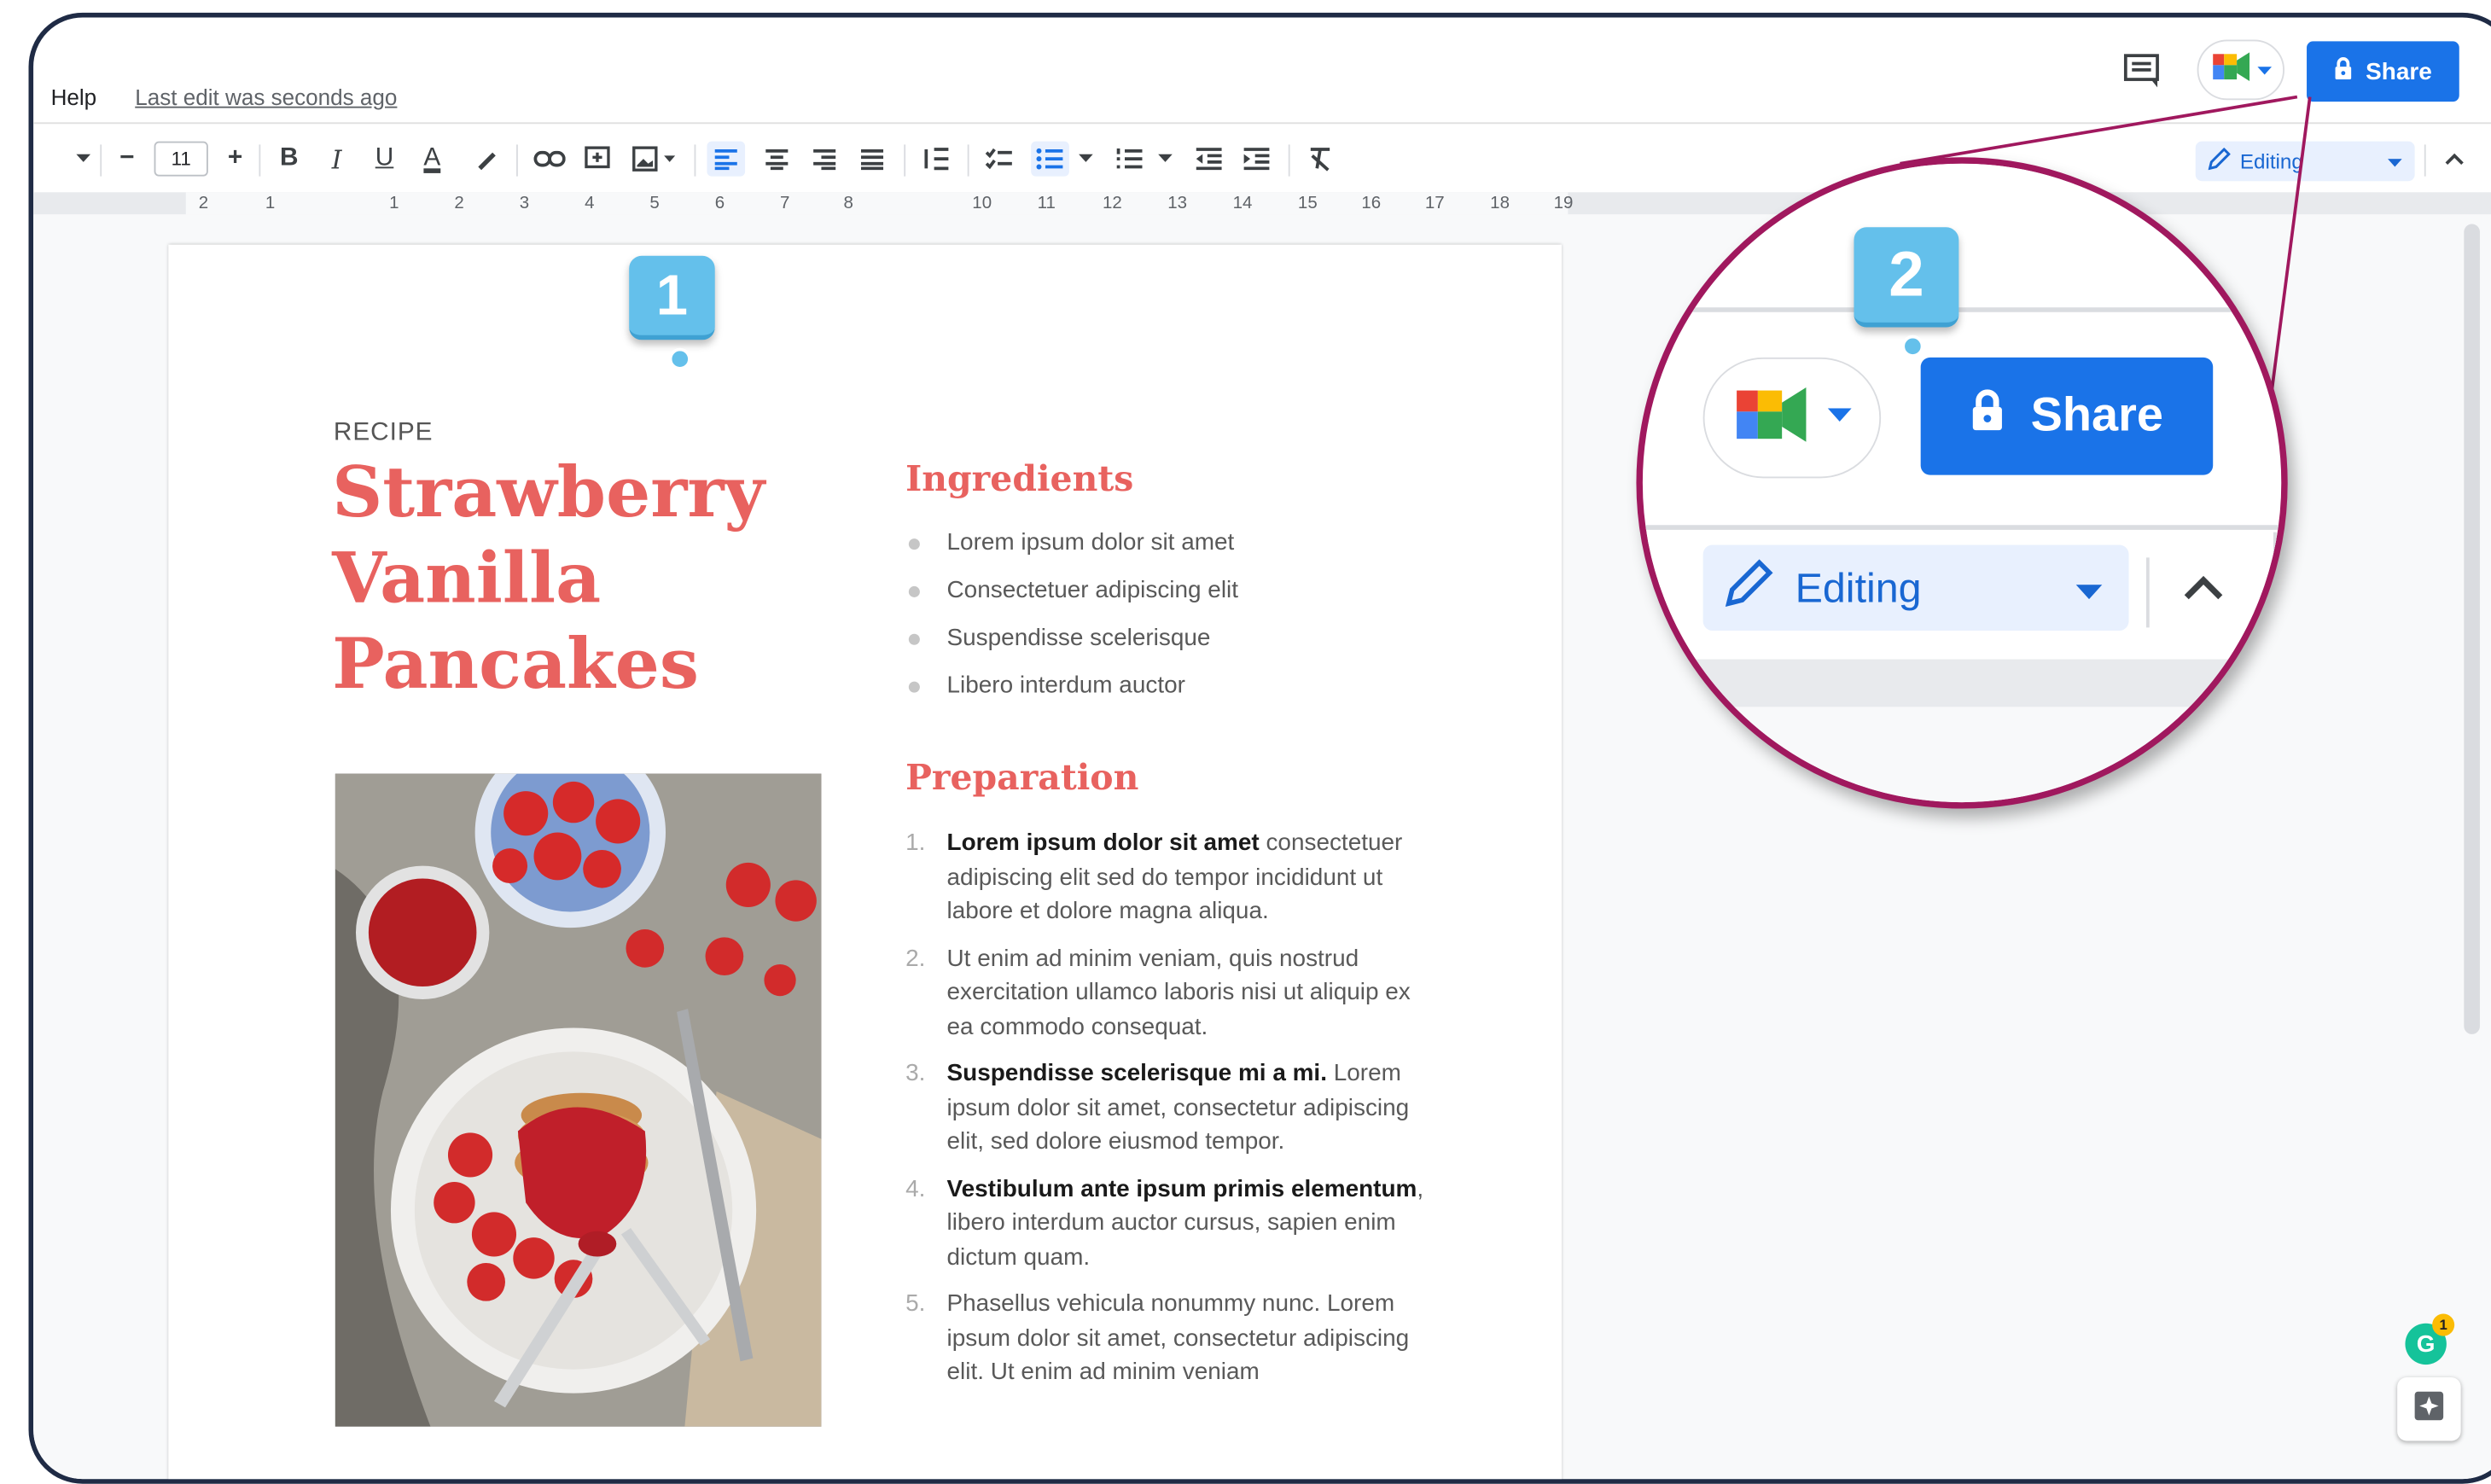 This screenshot has height=1484, width=2491. I want to click on google-meet-icon, so click(1772, 418).